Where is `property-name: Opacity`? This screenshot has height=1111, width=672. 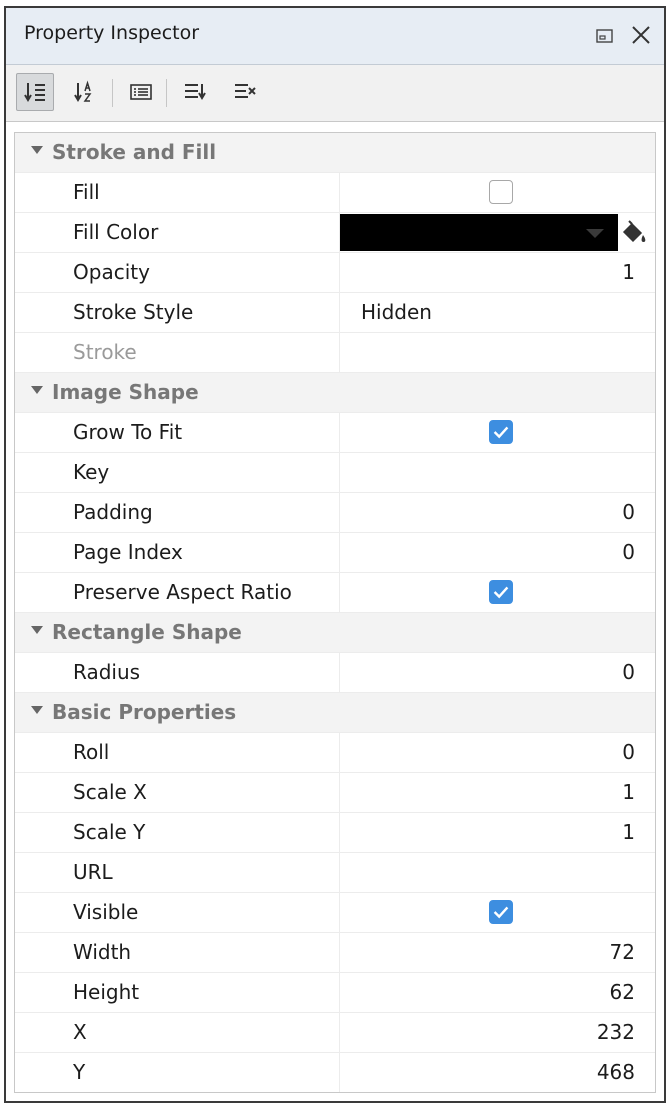
property-name: Opacity is located at coordinates (111, 272).